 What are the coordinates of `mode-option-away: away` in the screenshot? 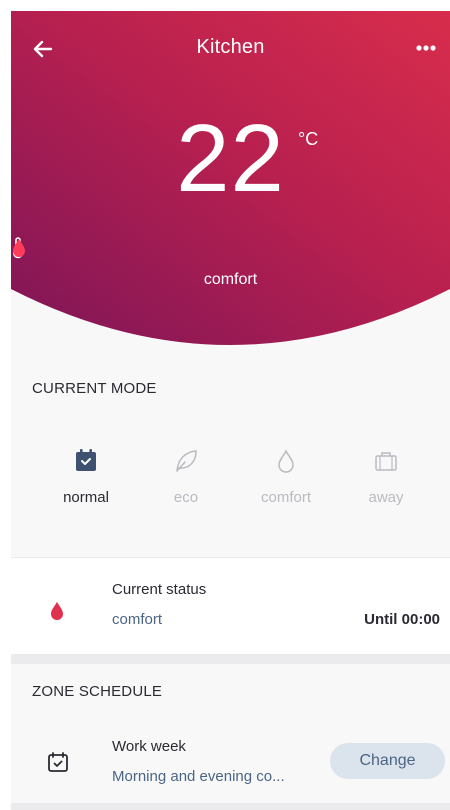 It's located at (386, 481).